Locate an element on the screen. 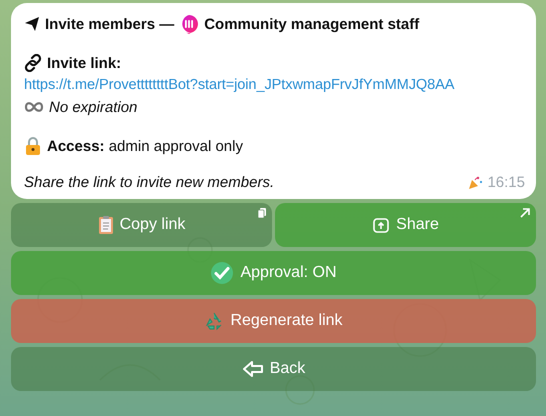 The width and height of the screenshot is (546, 416). link-icon is located at coordinates (33, 63).